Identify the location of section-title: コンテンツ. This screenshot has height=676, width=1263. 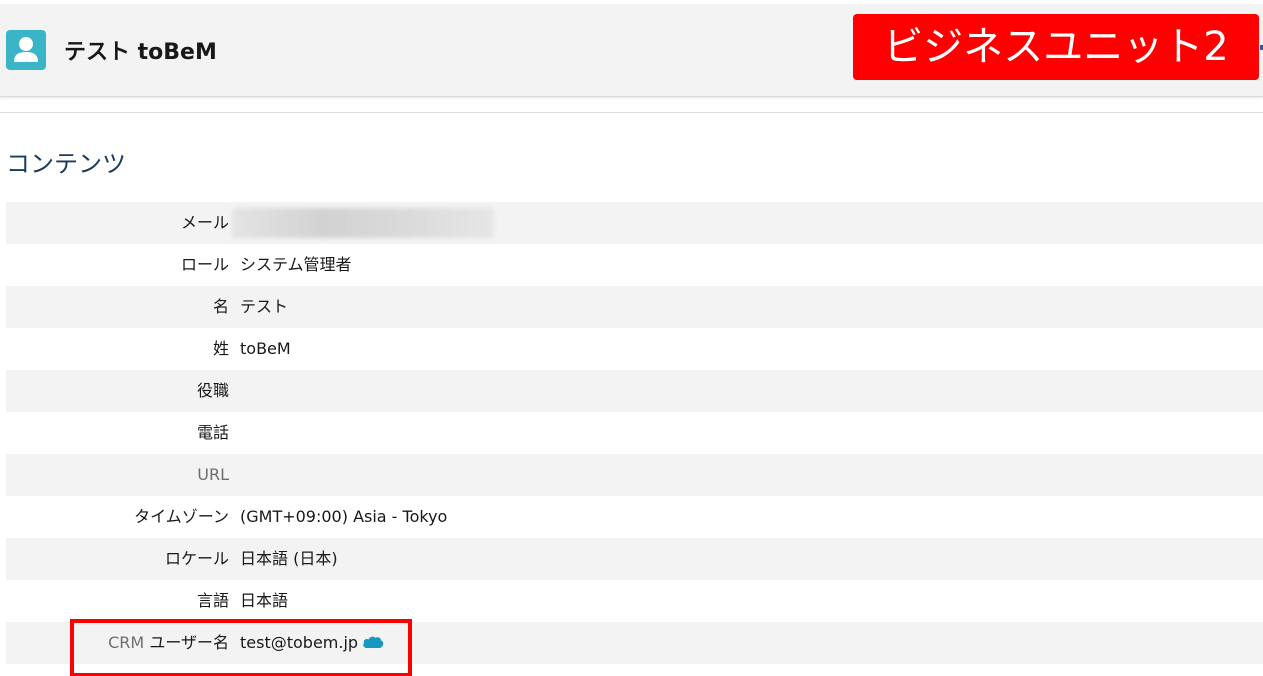
(66, 164).